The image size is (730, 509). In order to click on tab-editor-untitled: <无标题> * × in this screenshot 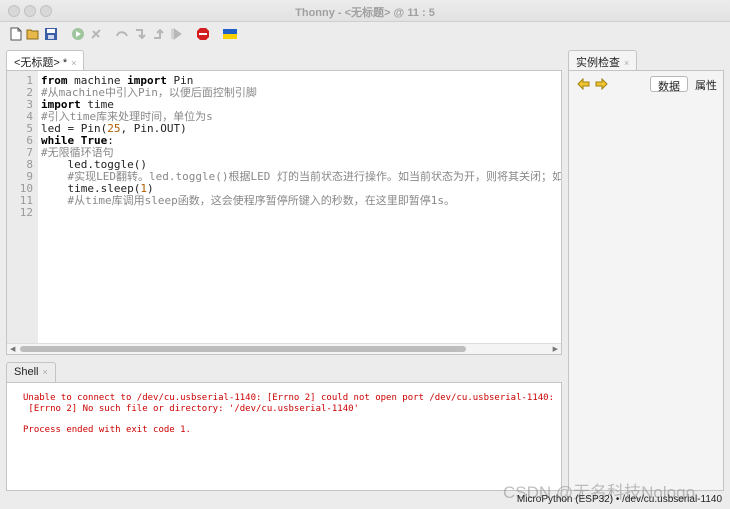, I will do `click(45, 60)`.